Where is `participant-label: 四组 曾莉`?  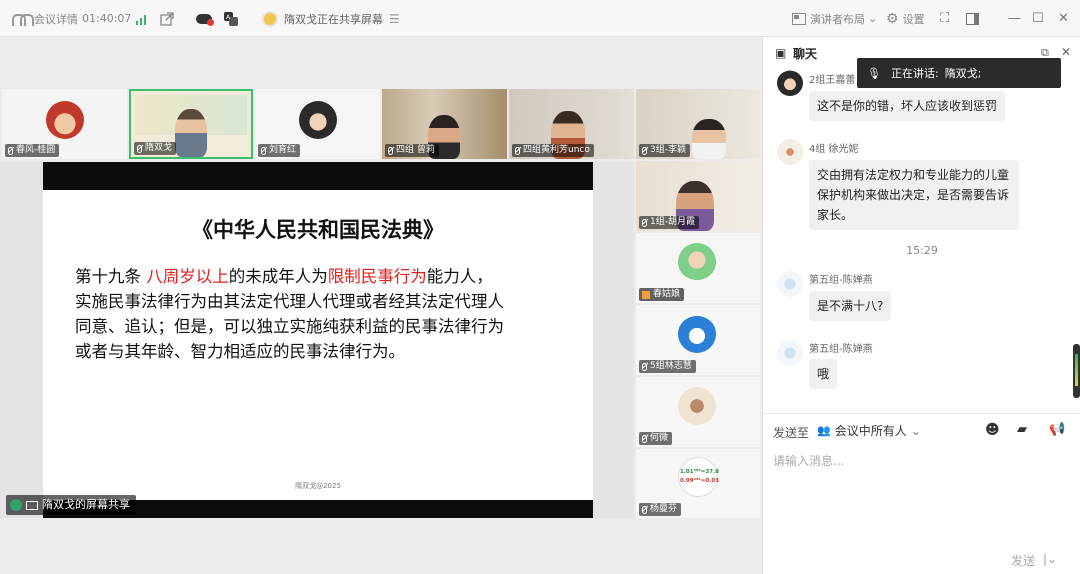 participant-label: 四组 曾莉 is located at coordinates (412, 150).